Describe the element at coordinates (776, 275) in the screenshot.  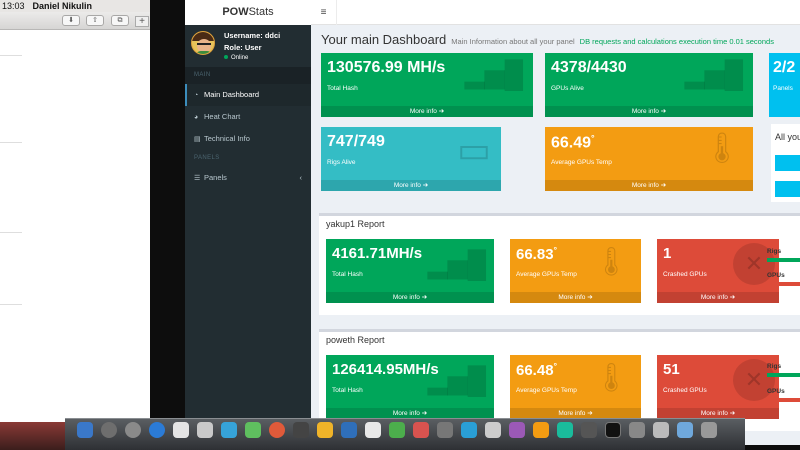
I see `gpus-stat-label: GPUs` at that location.